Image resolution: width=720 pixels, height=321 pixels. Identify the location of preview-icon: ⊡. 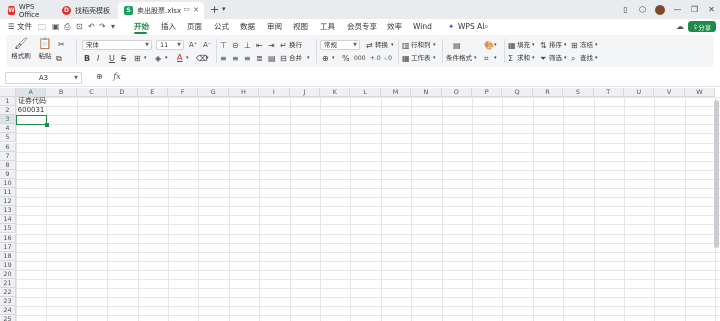
(79, 26).